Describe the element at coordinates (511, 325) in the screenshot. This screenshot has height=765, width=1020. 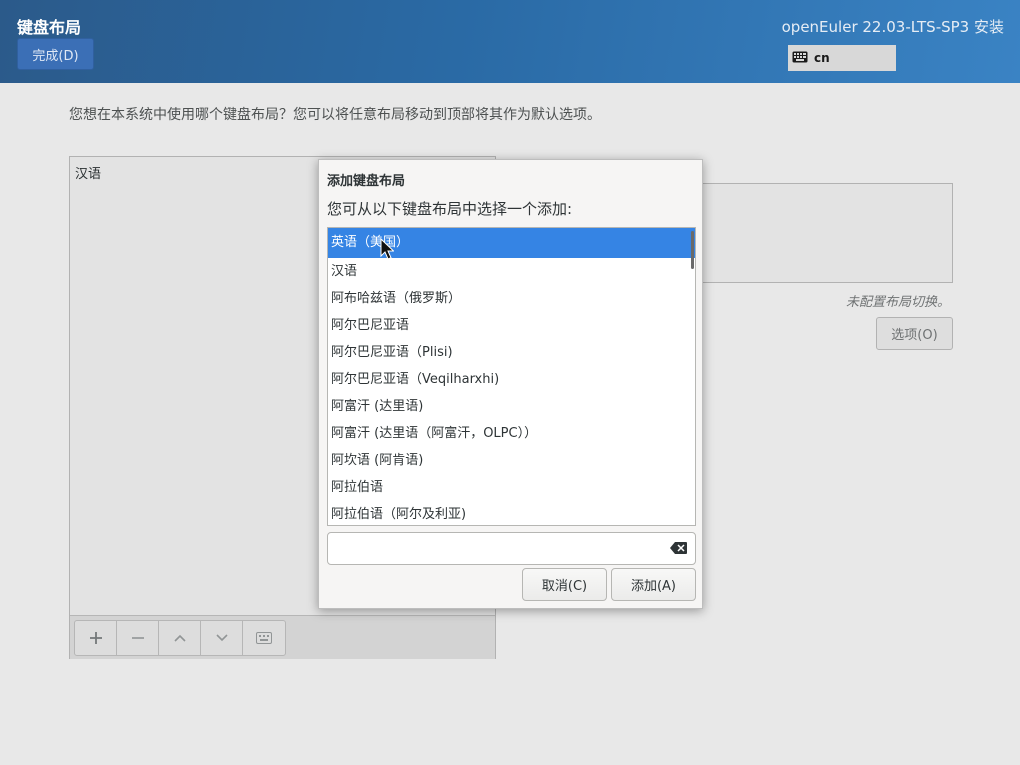
I see `list-item: 阿尔巴尼亚语` at that location.